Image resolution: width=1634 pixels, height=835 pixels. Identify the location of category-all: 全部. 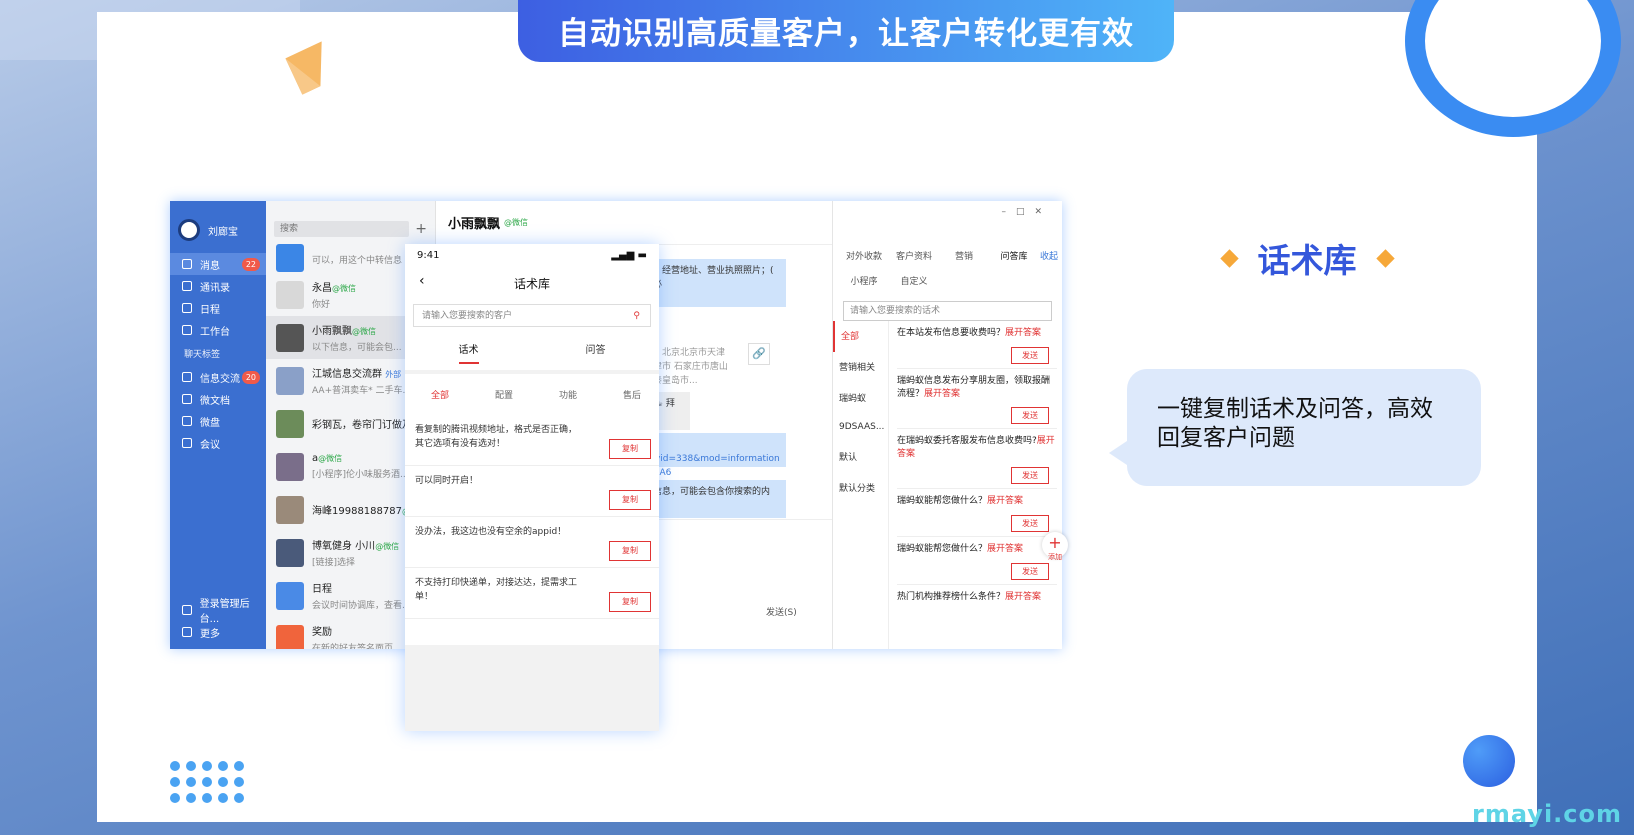
(440, 394).